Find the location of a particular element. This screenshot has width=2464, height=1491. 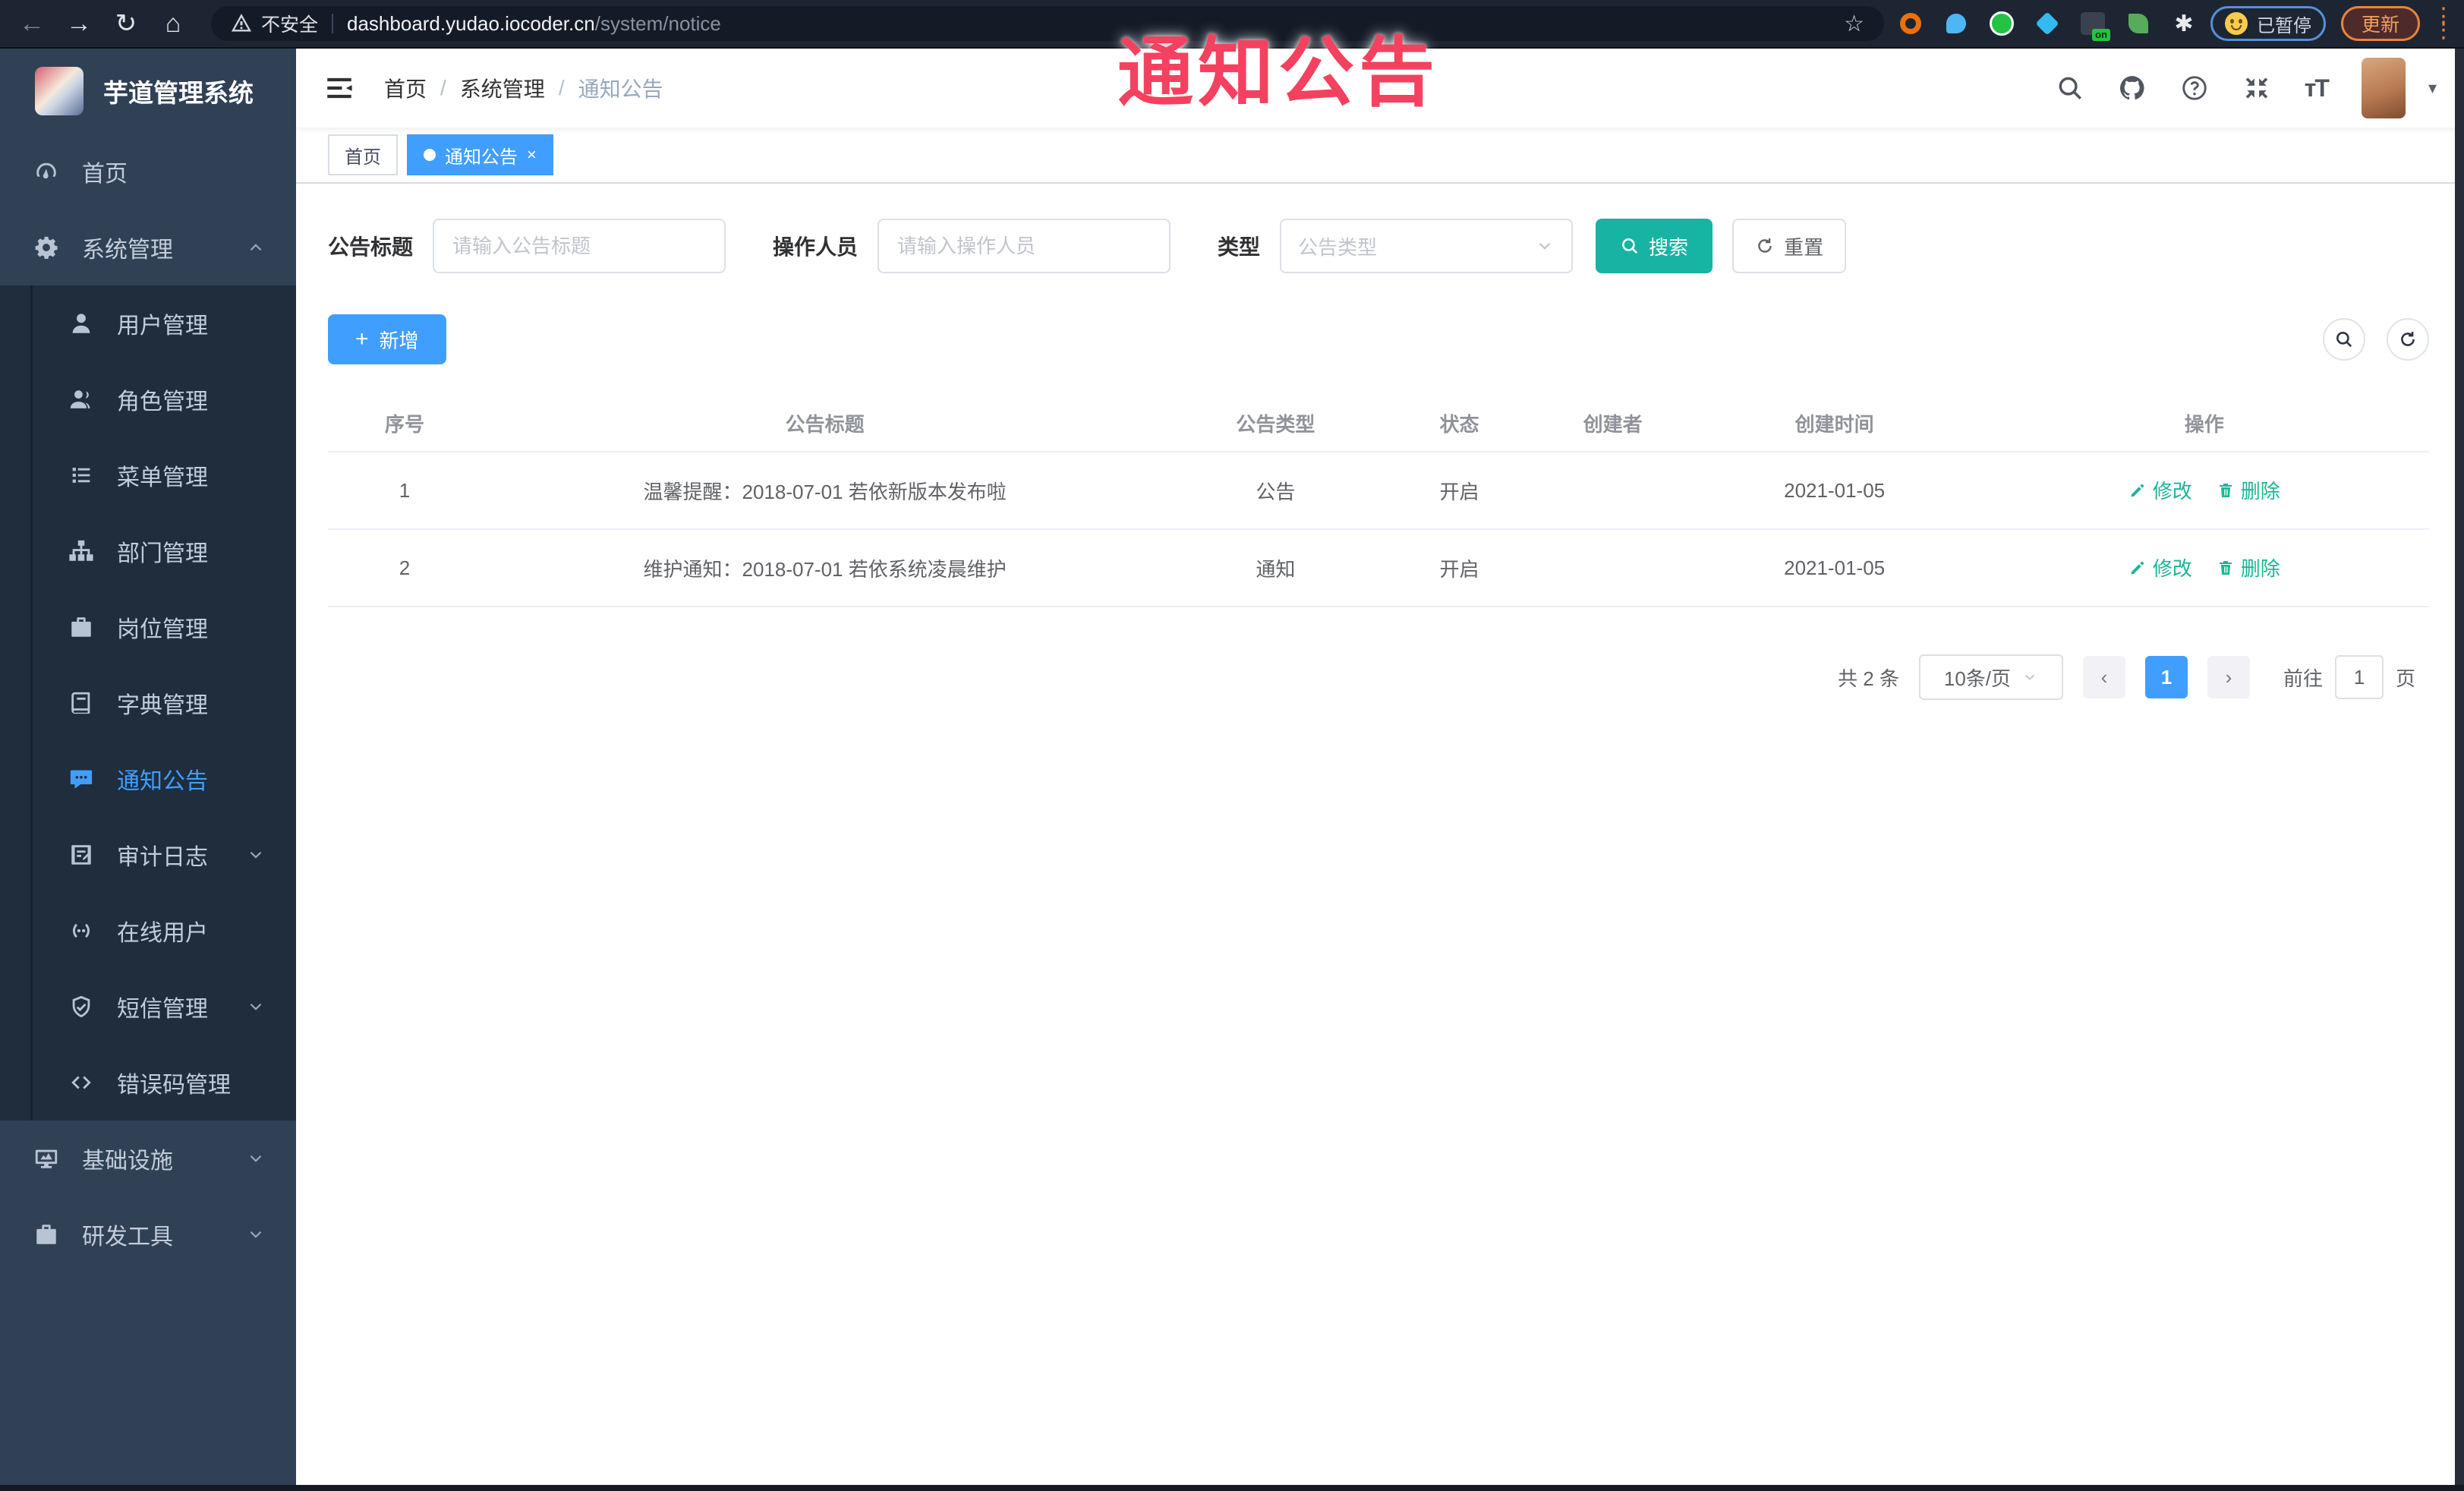

type-filter-select: 公告类型 is located at coordinates (1427, 246).